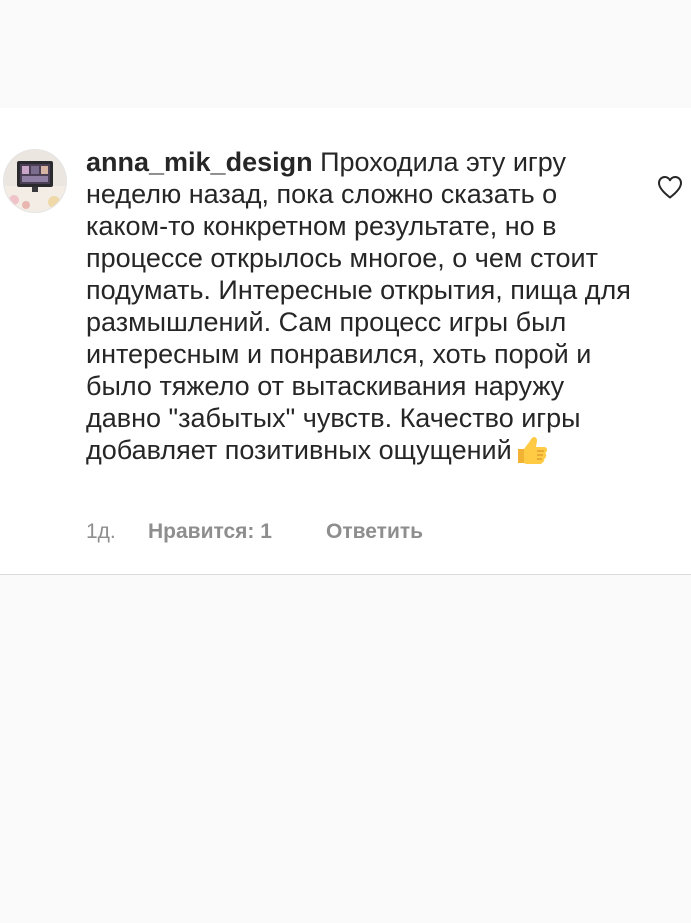 This screenshot has height=923, width=691. Describe the element at coordinates (374, 532) in the screenshot. I see `reply-button: Ответить` at that location.